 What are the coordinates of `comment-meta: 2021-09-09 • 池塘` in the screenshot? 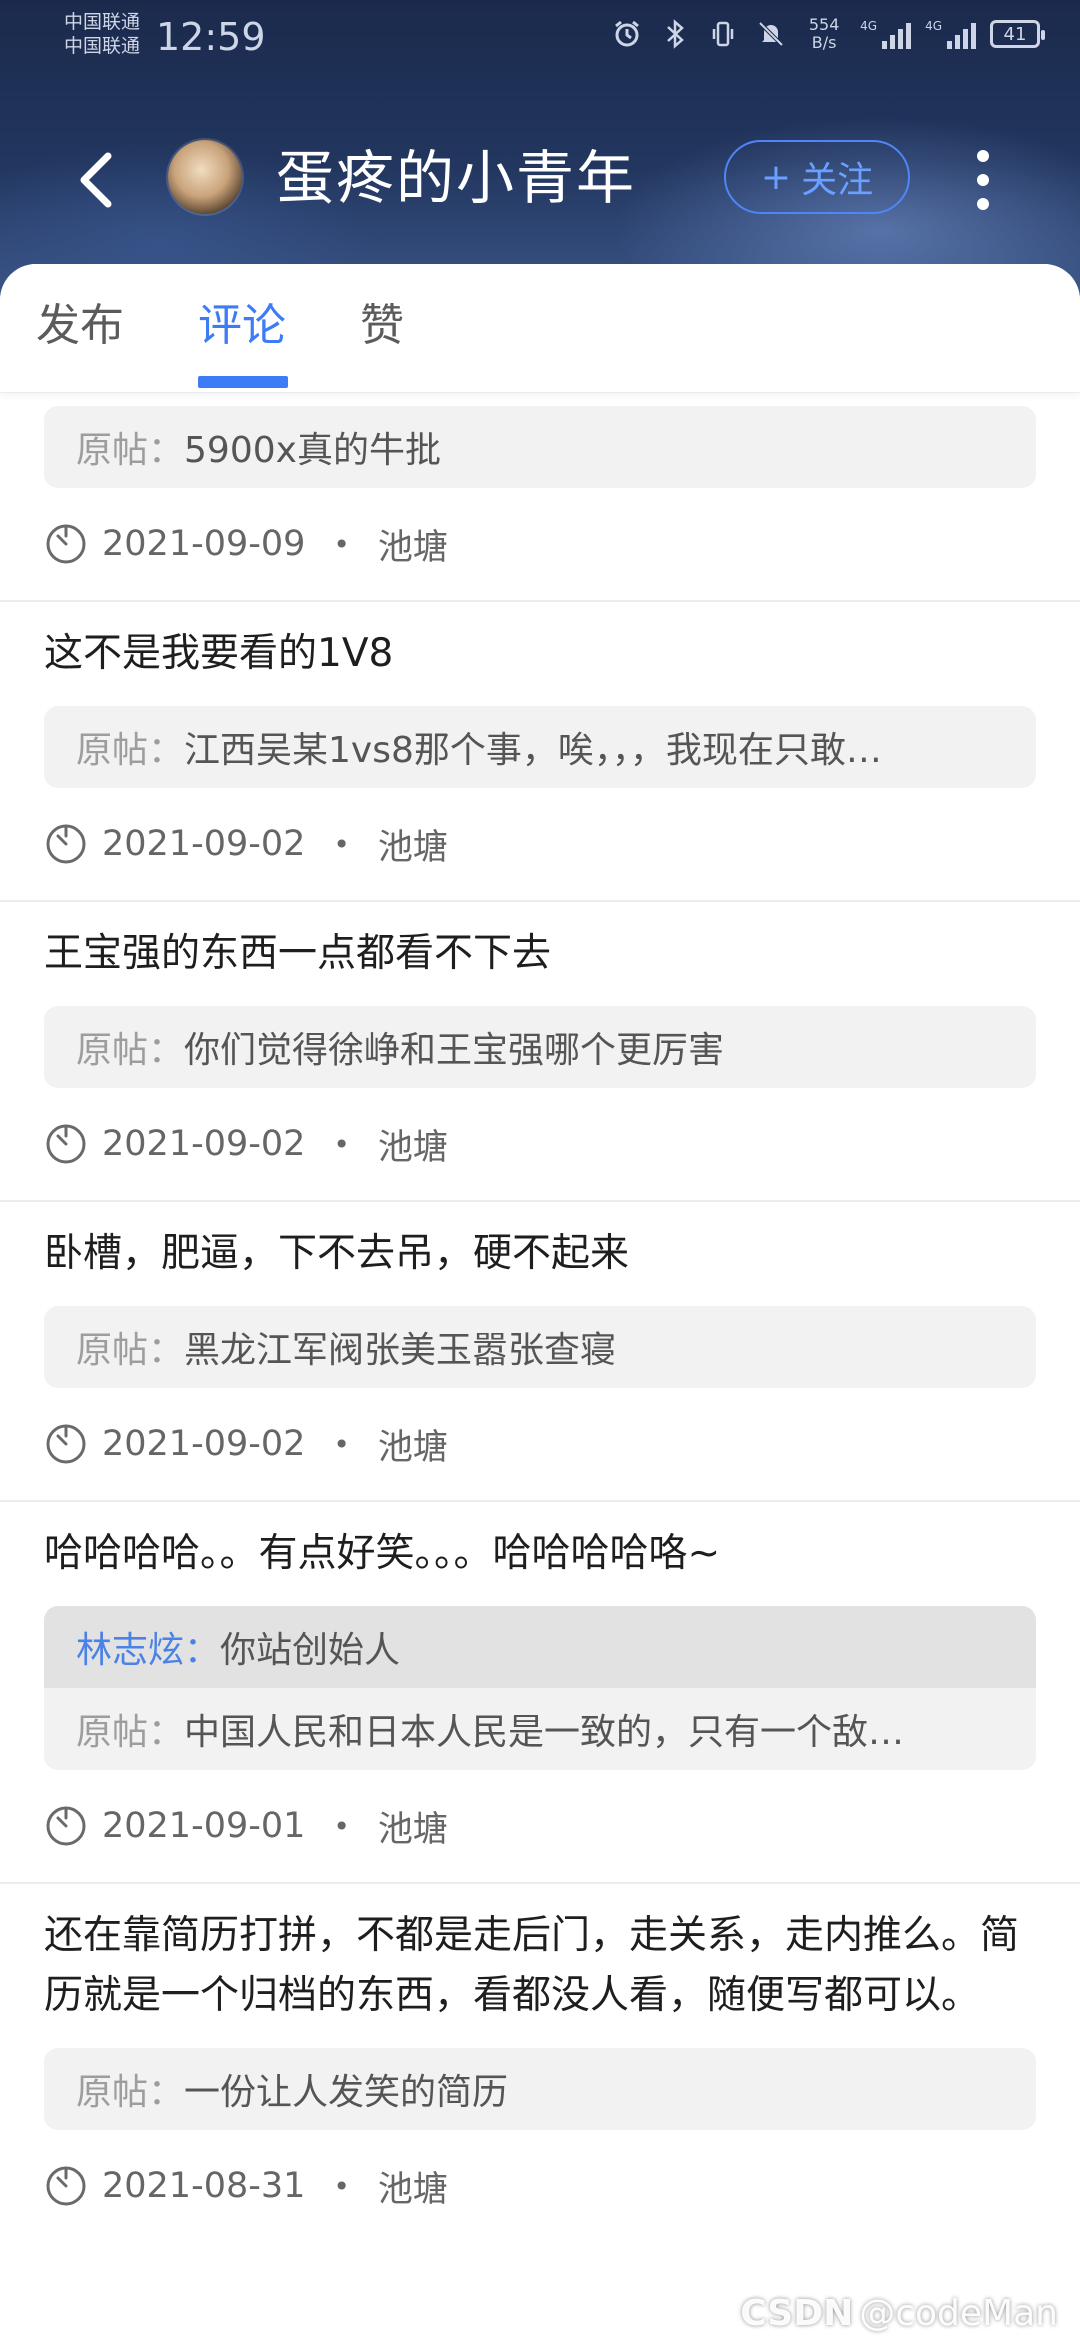 It's located at (540, 544).